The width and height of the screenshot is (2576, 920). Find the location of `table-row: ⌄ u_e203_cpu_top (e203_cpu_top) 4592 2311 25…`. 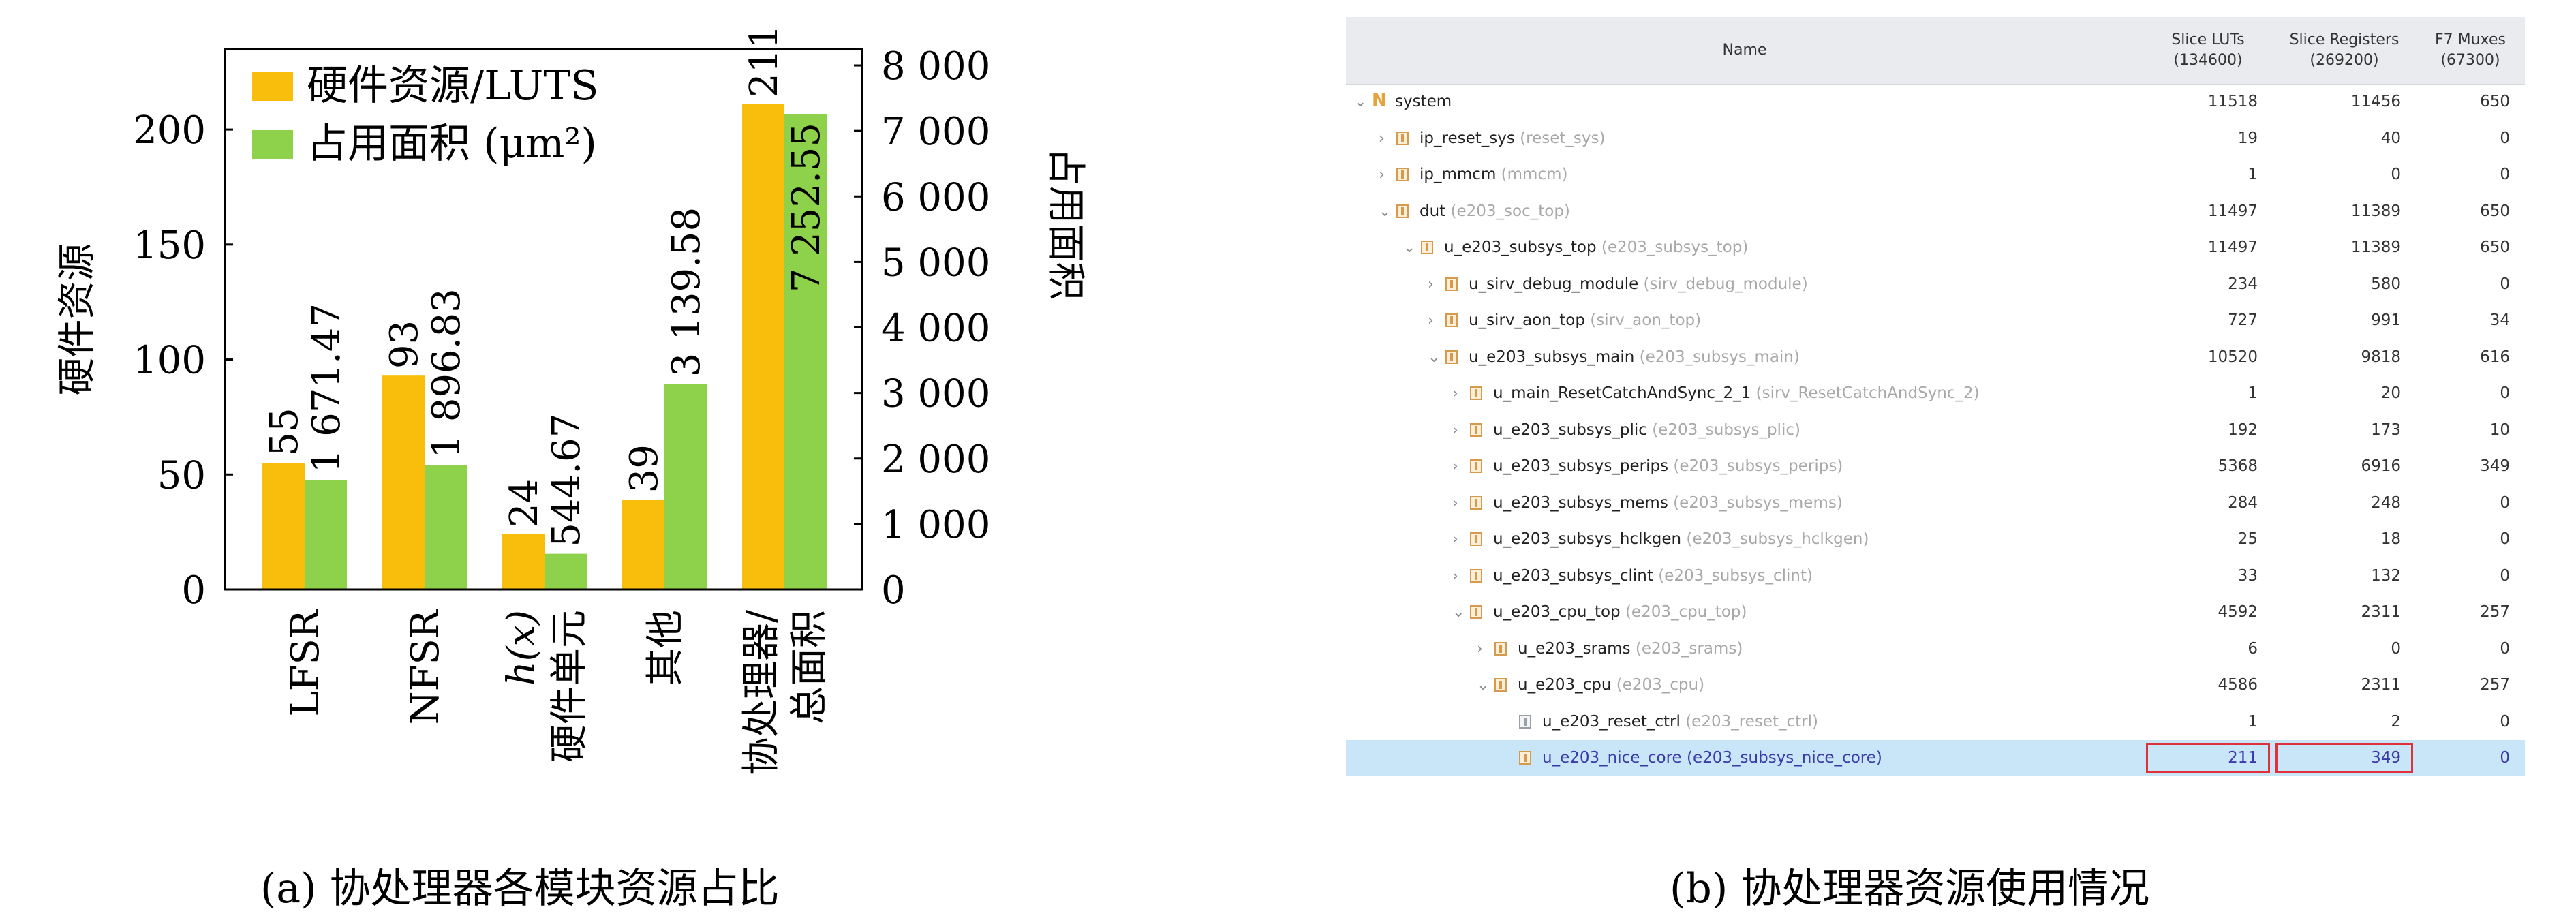

table-row: ⌄ u_e203_cpu_top (e203_cpu_top) 4592 2311 25… is located at coordinates (1935, 612).